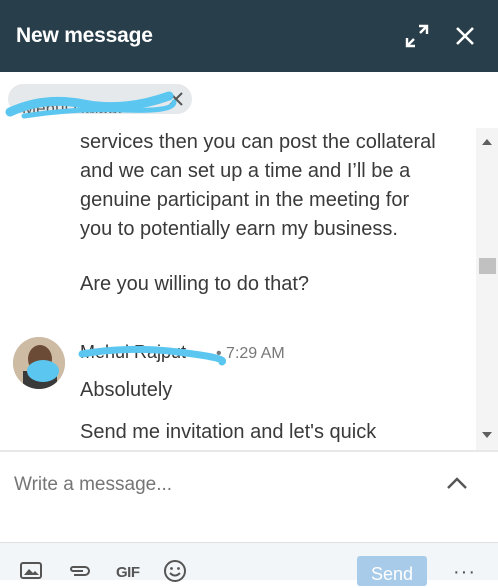 The image size is (498, 588). What do you see at coordinates (84, 35) in the screenshot?
I see `header-title: New message` at bounding box center [84, 35].